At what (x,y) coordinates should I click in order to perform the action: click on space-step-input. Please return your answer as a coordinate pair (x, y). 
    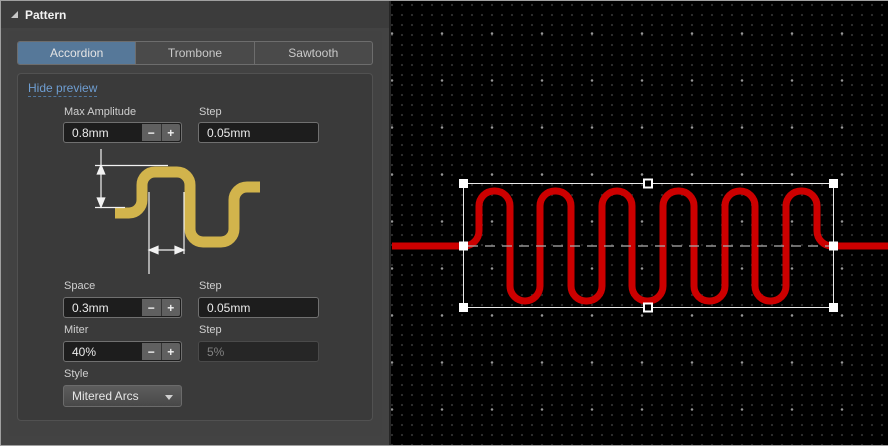
    Looking at the image, I should click on (258, 307).